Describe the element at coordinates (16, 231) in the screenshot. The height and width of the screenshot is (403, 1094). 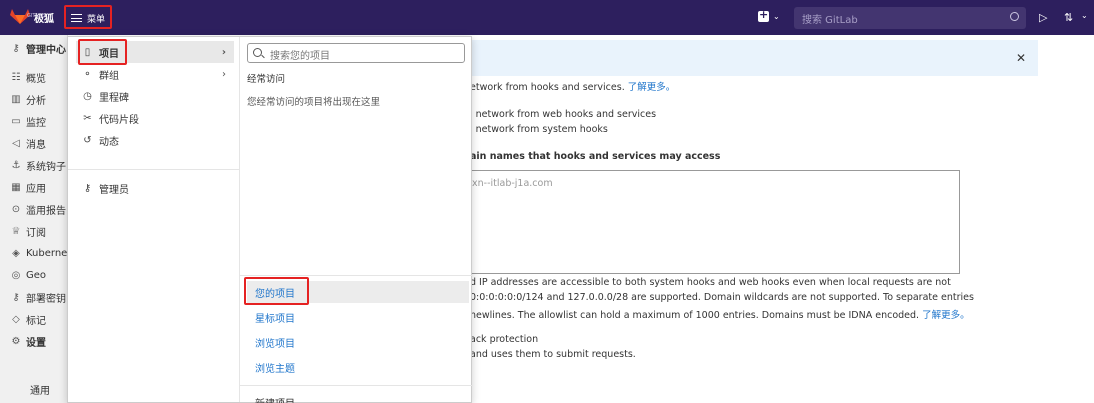
I see `subscription-icon: ♕` at that location.